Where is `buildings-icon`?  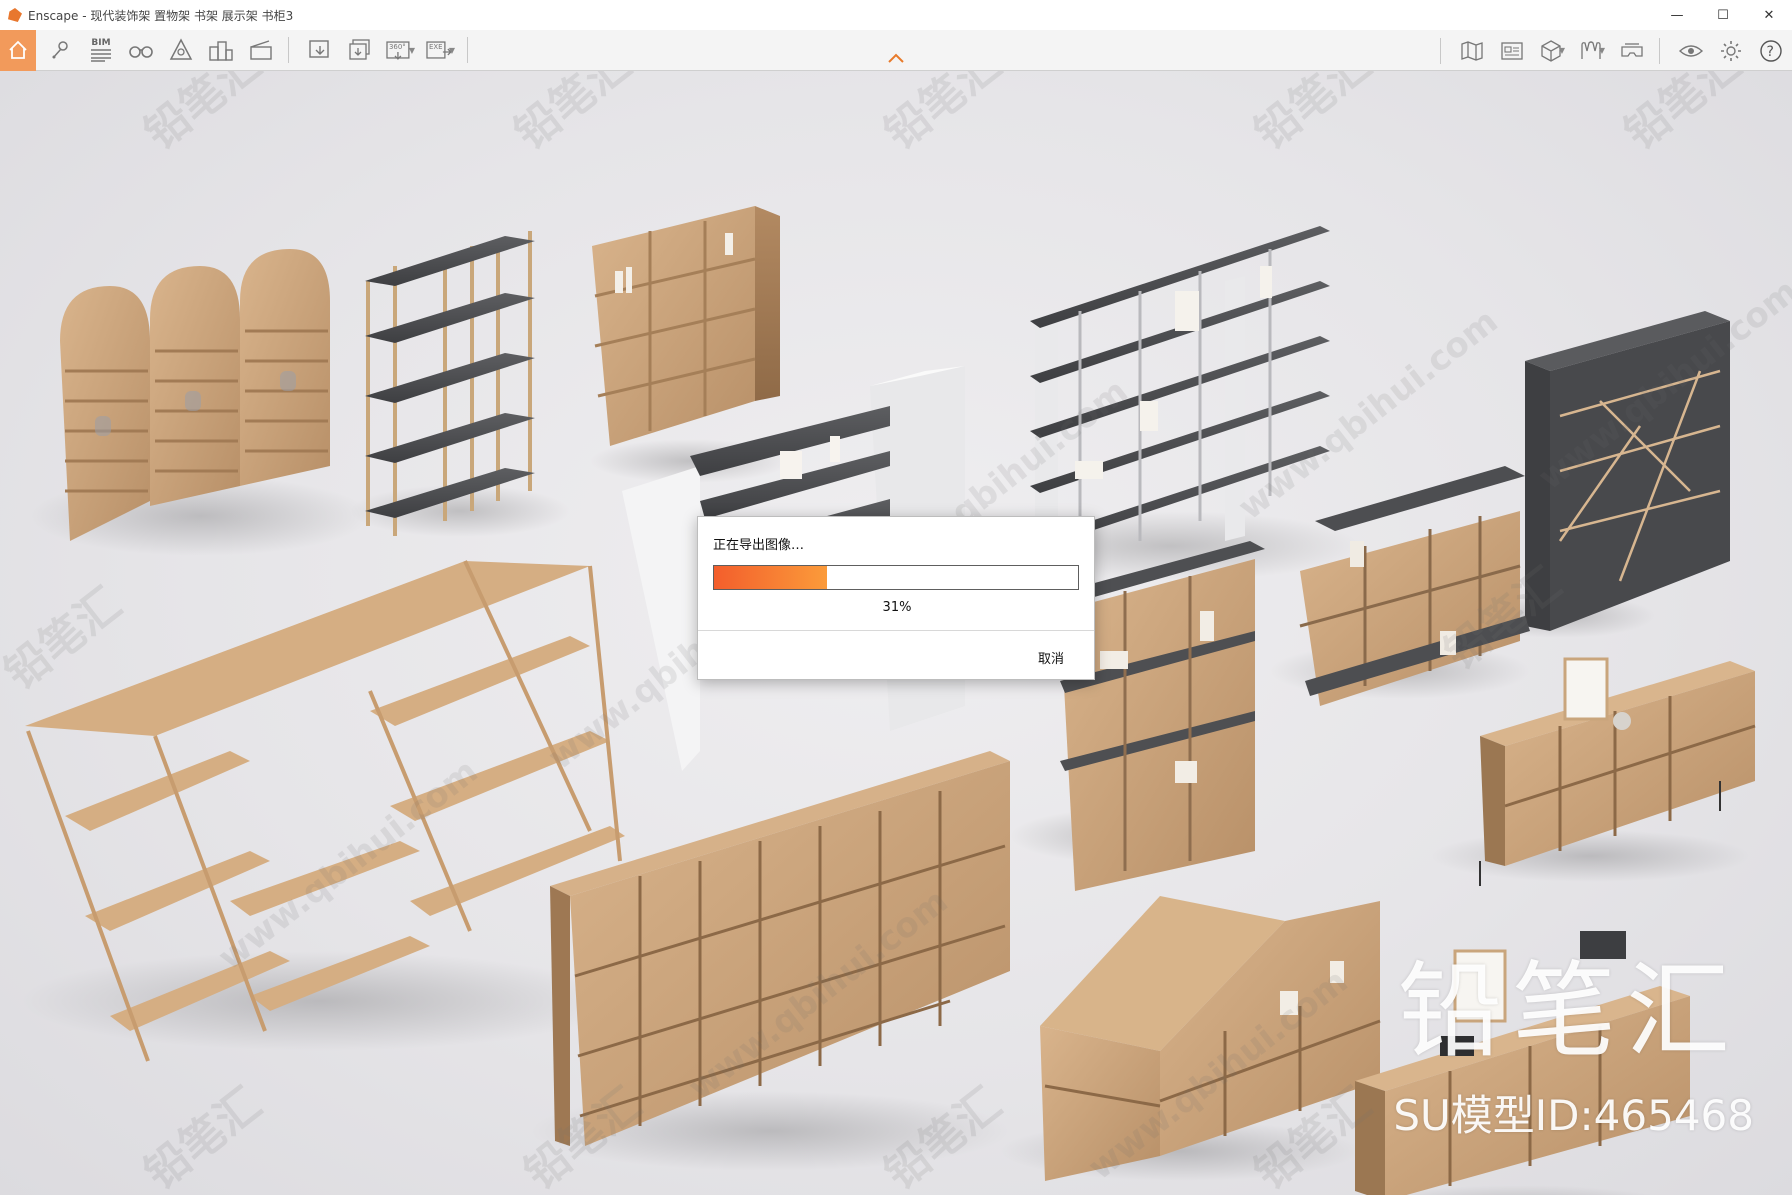 buildings-icon is located at coordinates (221, 51).